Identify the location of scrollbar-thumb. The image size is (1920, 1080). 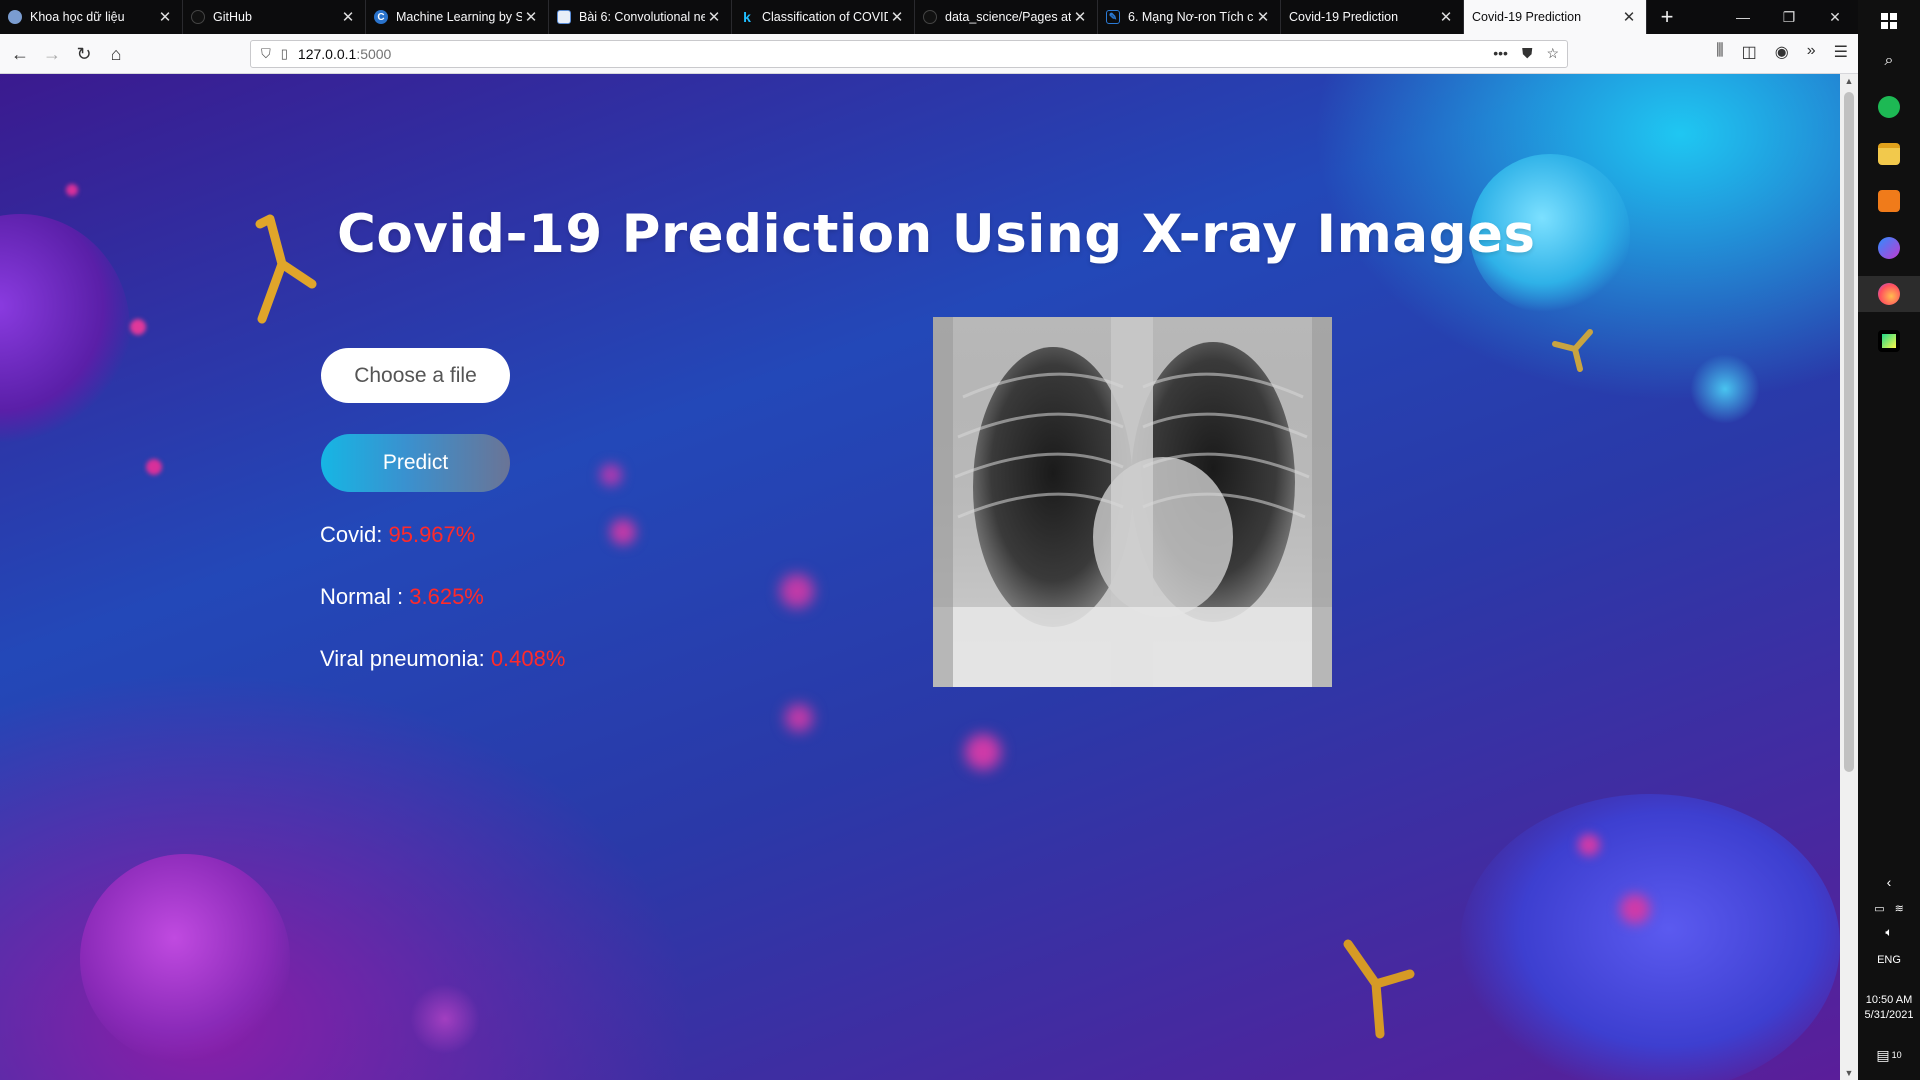
(1849, 432).